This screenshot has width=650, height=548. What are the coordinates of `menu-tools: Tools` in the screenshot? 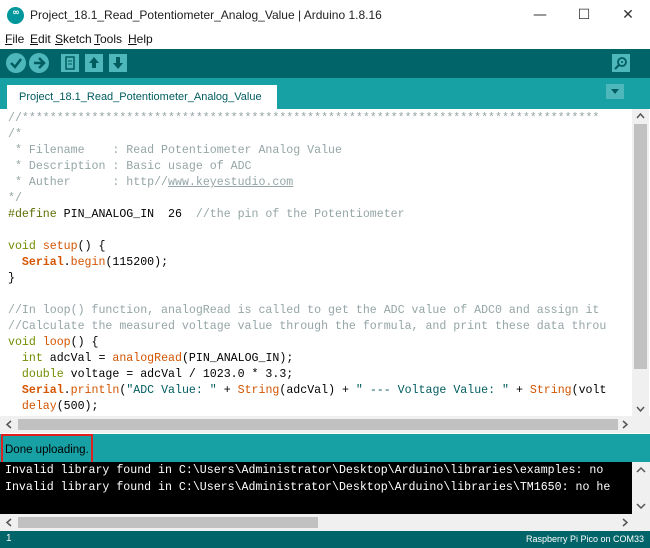 It's located at (108, 39).